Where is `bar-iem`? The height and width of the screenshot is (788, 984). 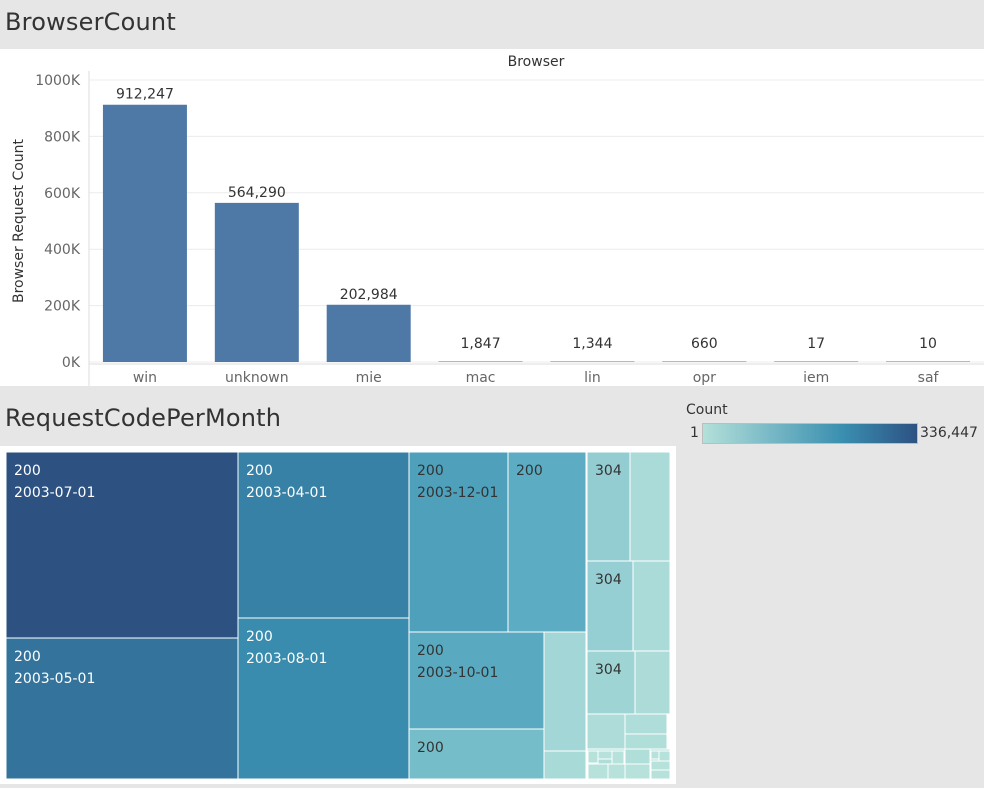 bar-iem is located at coordinates (816, 362).